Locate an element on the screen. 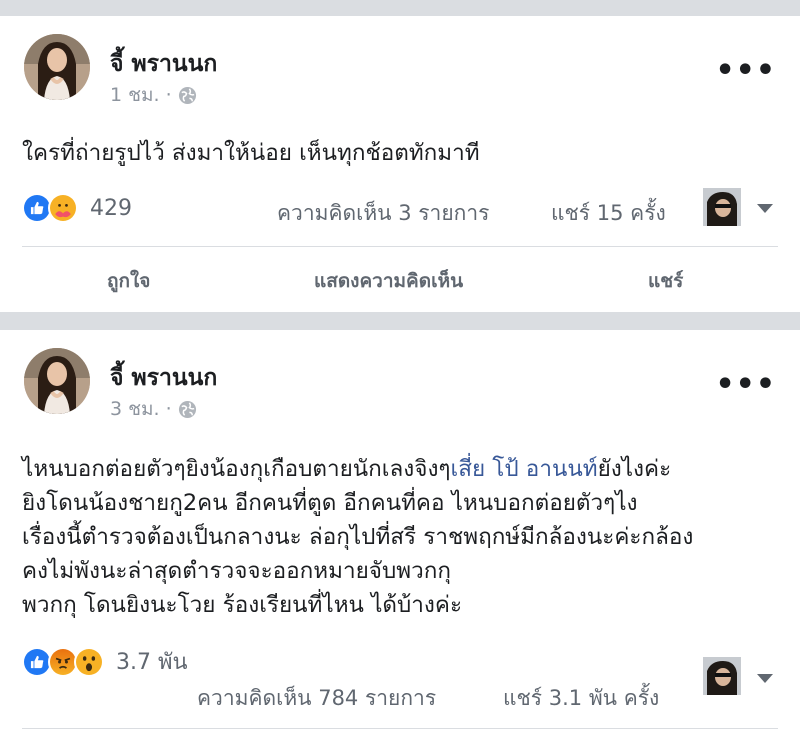 This screenshot has height=738, width=800. post-time: 1 ชม. · is located at coordinates (141, 95).